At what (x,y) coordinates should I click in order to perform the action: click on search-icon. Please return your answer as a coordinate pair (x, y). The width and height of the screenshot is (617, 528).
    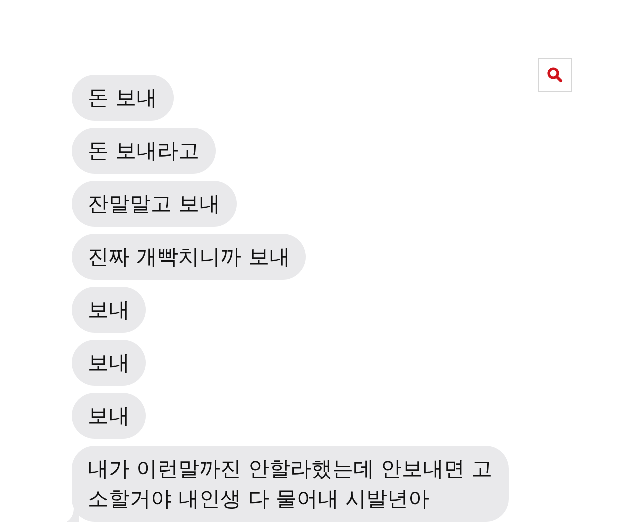
    Looking at the image, I should click on (555, 75).